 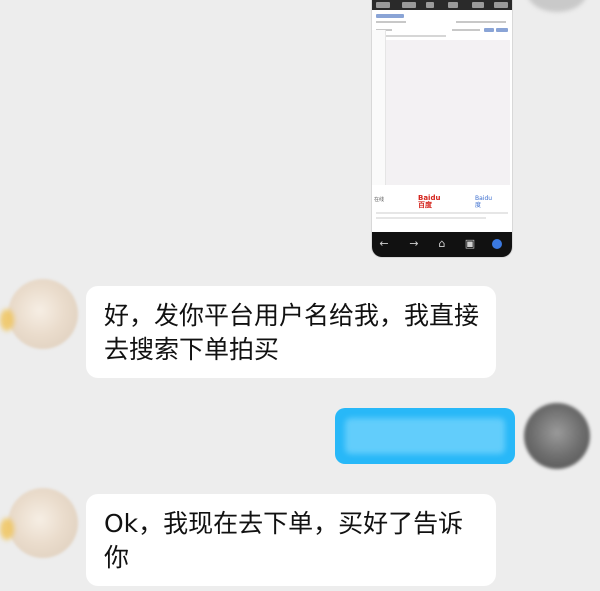 I want to click on screenshot-logo-right: Baidu度, so click(x=484, y=202).